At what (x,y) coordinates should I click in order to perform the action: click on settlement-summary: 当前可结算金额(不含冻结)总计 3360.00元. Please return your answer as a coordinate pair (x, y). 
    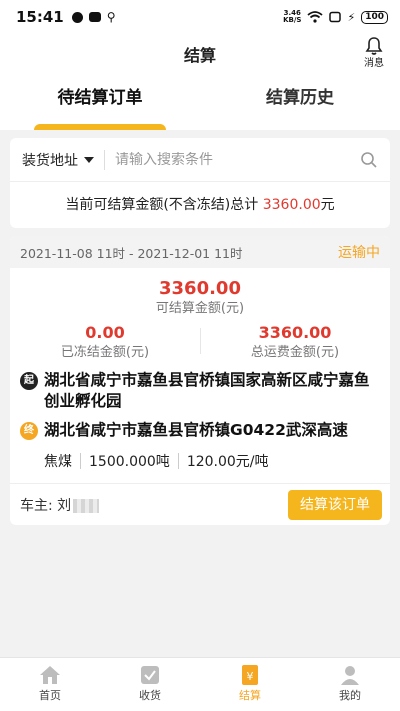
    Looking at the image, I should click on (200, 205).